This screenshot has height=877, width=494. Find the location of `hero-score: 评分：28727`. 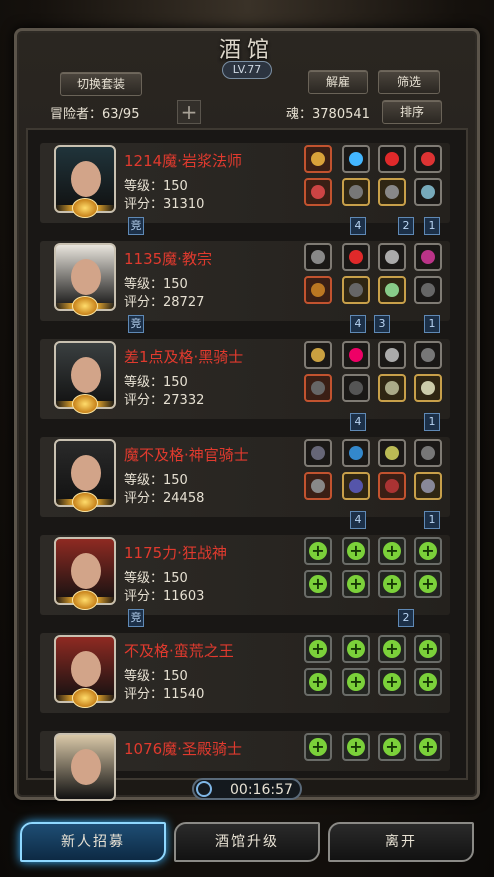

hero-score: 评分：28727 is located at coordinates (164, 302).